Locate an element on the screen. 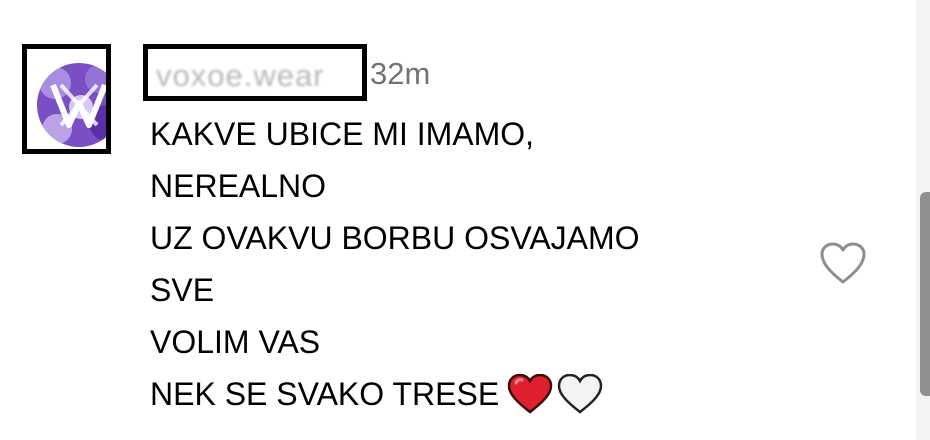 The image size is (930, 440). comment-line-with-emoji: NEK SE SVAKO TRESE is located at coordinates (470, 394).